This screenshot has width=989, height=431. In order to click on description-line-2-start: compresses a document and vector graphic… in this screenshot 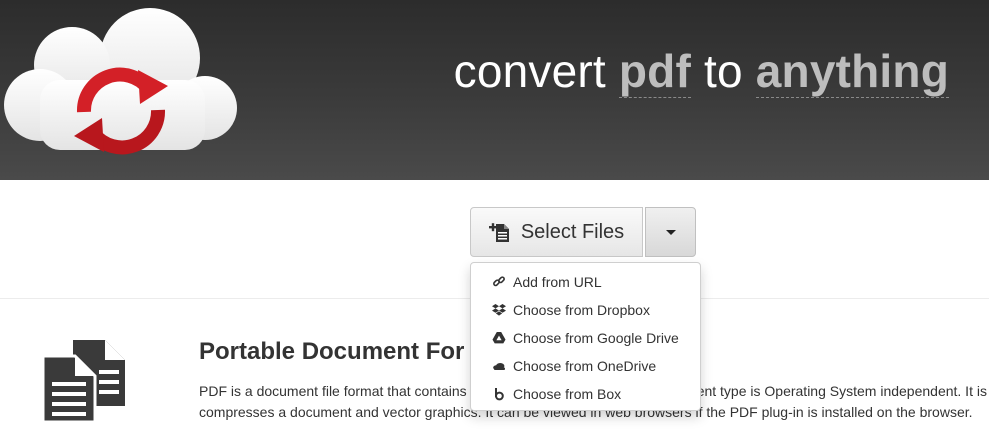, I will do `click(340, 412)`.